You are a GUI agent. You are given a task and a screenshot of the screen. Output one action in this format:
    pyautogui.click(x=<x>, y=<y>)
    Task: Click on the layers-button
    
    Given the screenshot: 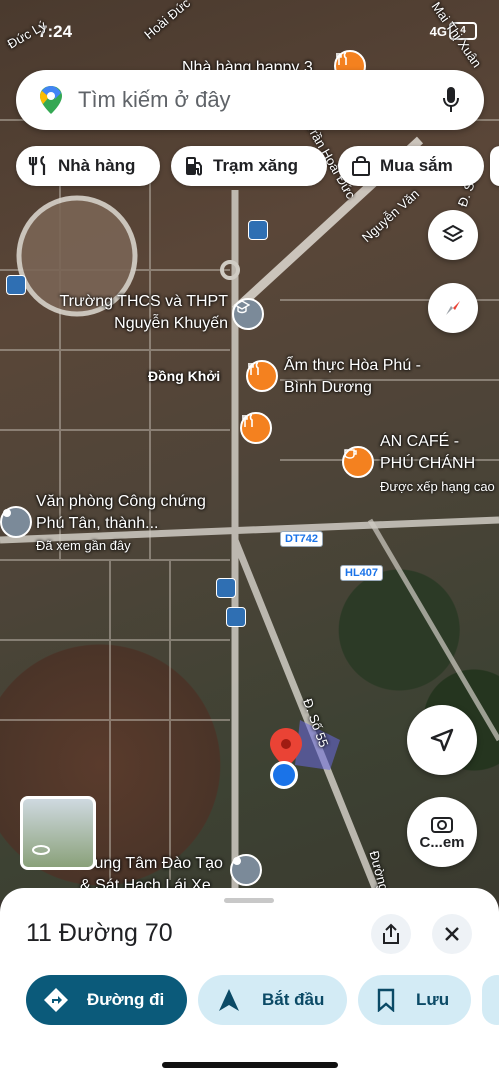 What is the action you would take?
    pyautogui.click(x=453, y=235)
    